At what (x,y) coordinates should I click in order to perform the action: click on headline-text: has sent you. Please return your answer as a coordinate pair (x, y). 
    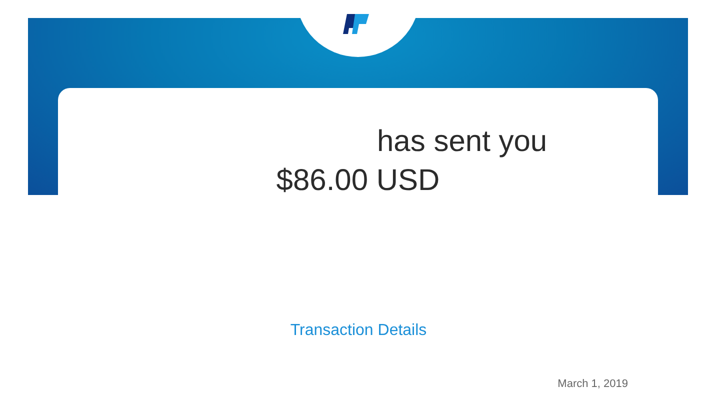
    Looking at the image, I should click on (462, 142).